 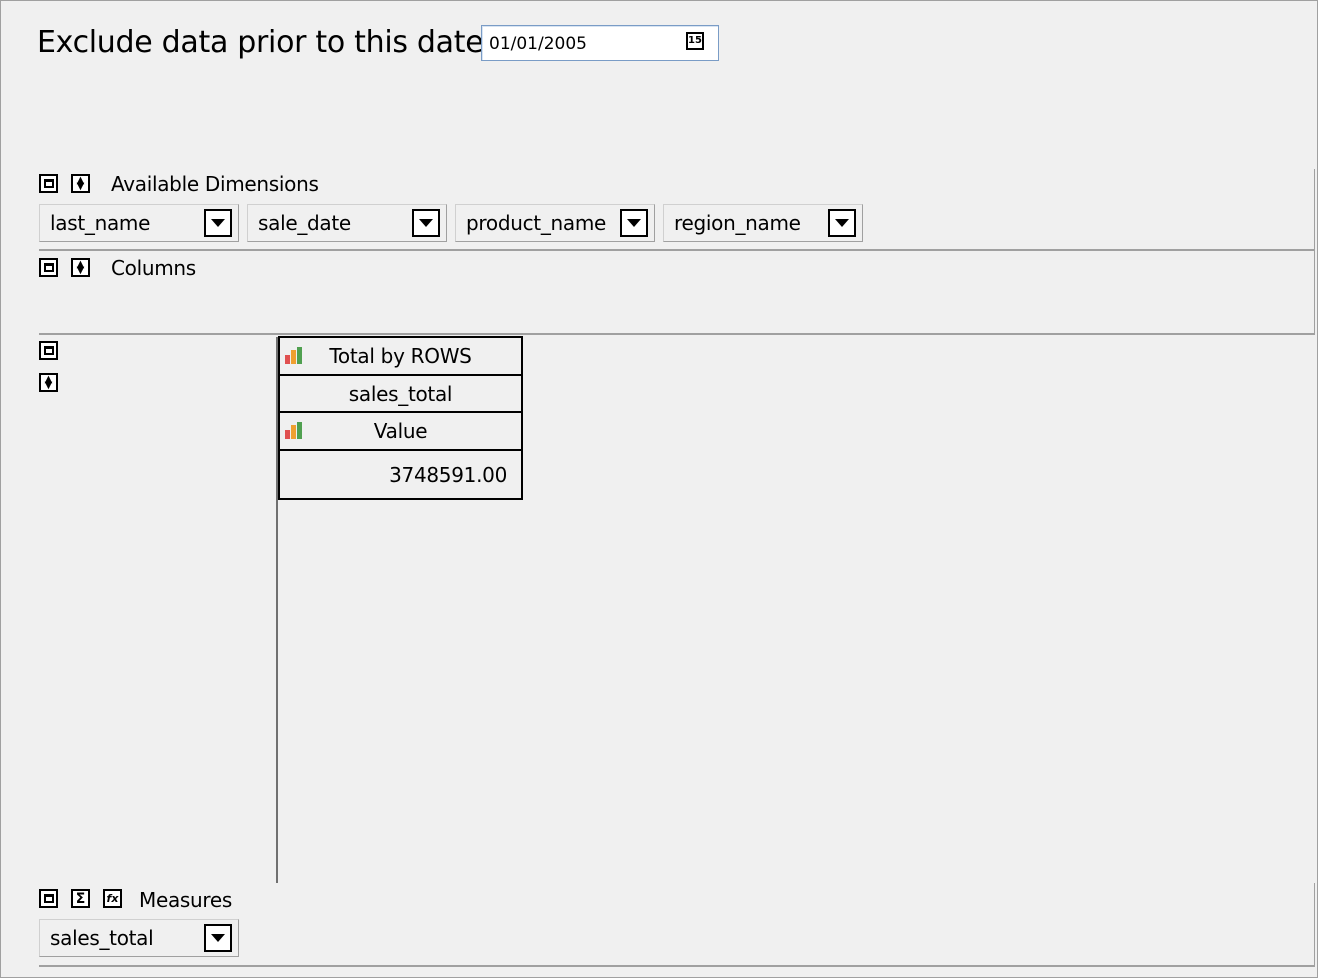 I want to click on value-header: Value, so click(x=400, y=431).